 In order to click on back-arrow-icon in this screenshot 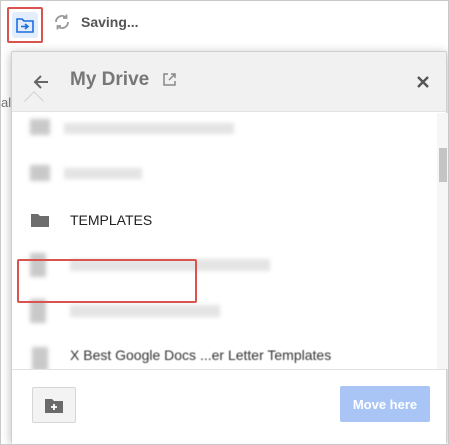, I will do `click(42, 82)`.